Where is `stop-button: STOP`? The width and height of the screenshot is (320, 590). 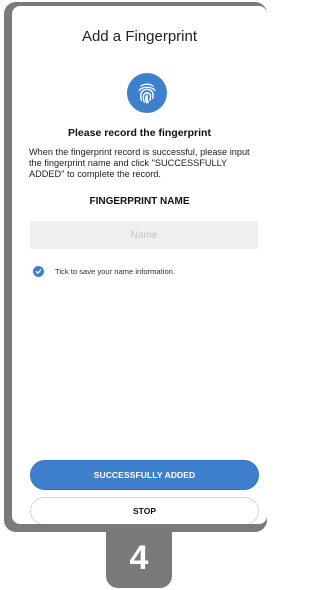 stop-button: STOP is located at coordinates (144, 510).